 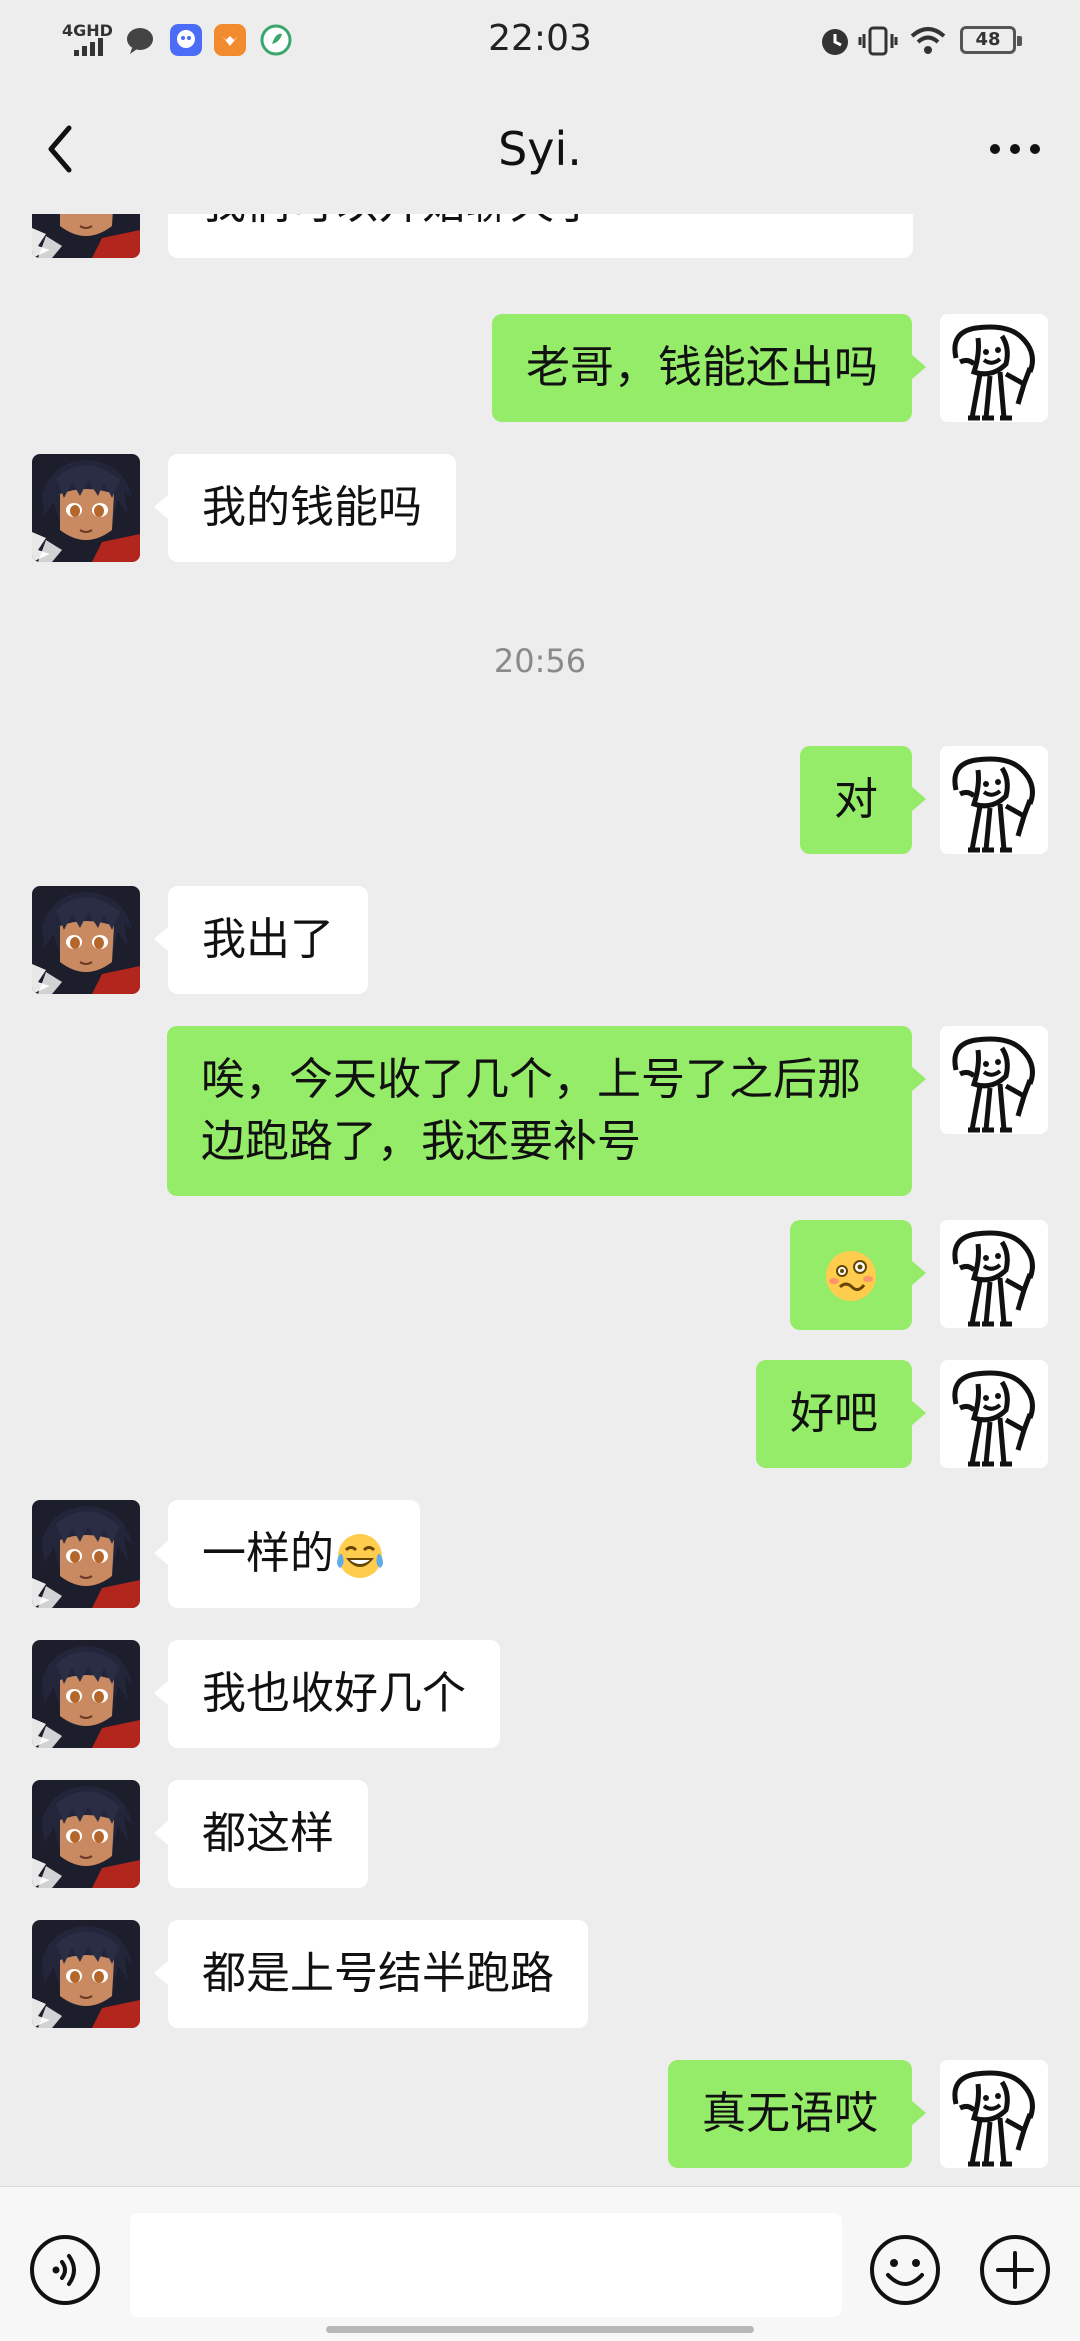 What do you see at coordinates (65, 2270) in the screenshot?
I see `voice-icon` at bounding box center [65, 2270].